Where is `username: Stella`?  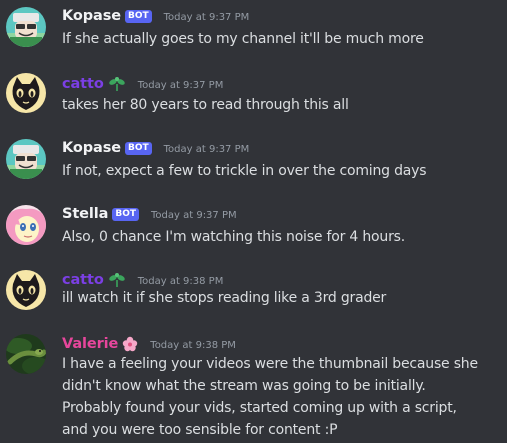 username: Stella is located at coordinates (85, 214).